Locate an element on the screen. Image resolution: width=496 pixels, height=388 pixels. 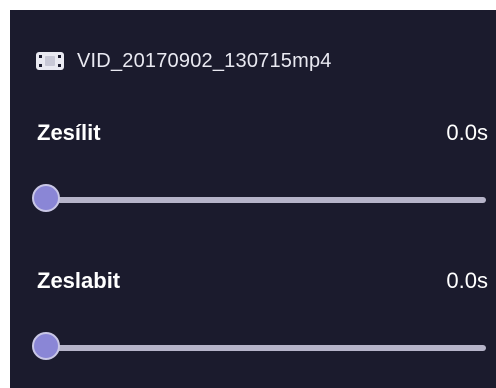
file-header: VID_20170902_130715mp4 is located at coordinates (184, 61).